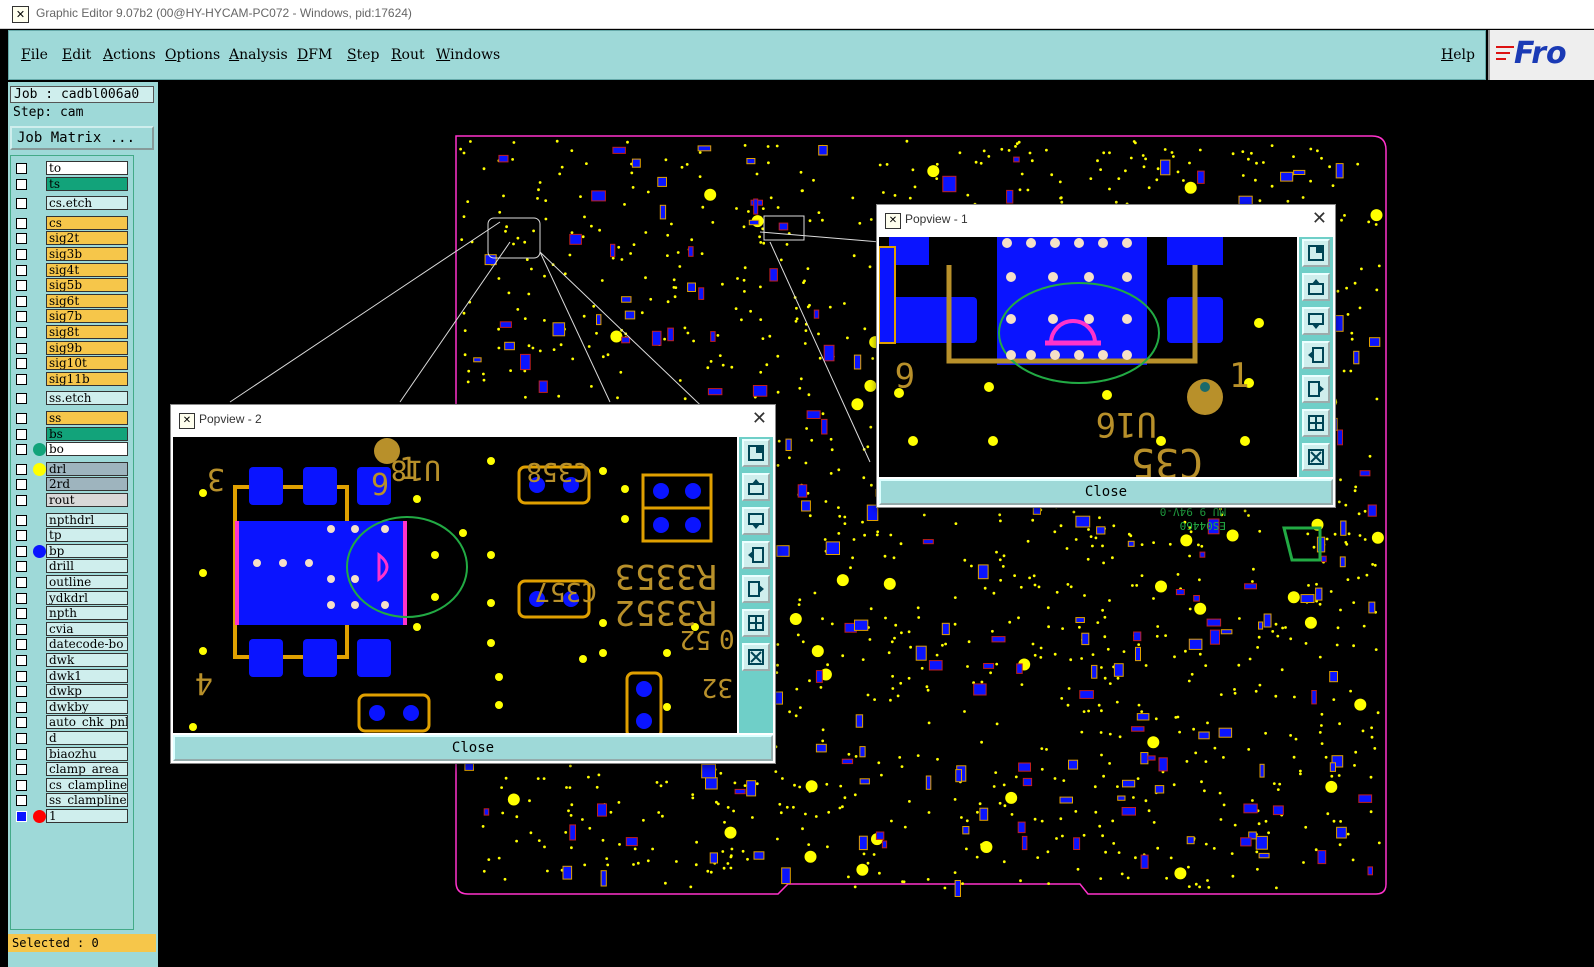  Describe the element at coordinates (87, 613) in the screenshot. I see `layer-name: npth` at that location.